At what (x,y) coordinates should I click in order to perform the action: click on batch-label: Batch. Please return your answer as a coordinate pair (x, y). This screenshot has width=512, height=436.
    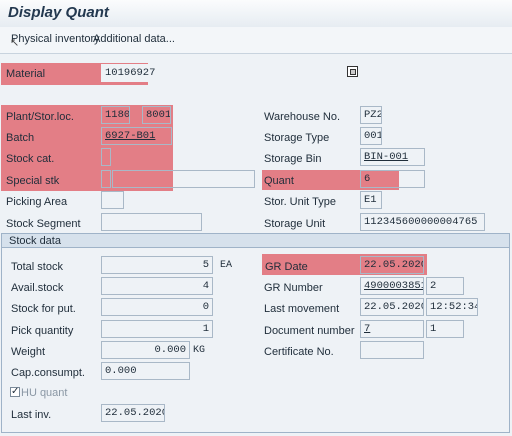
    Looking at the image, I should click on (20, 138).